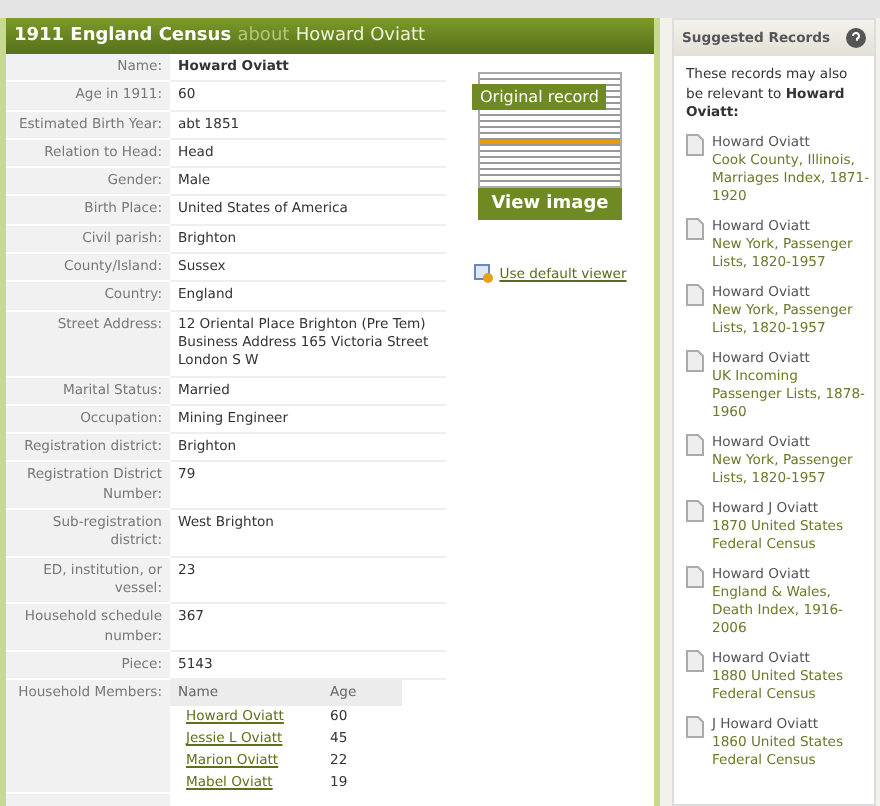  I want to click on record-thumbnail: Original record, so click(550, 130).